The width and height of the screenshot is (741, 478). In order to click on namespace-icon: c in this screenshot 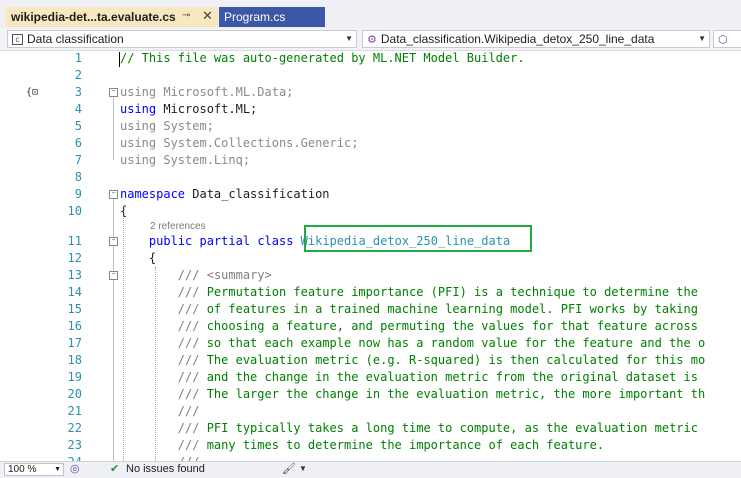, I will do `click(17, 39)`.